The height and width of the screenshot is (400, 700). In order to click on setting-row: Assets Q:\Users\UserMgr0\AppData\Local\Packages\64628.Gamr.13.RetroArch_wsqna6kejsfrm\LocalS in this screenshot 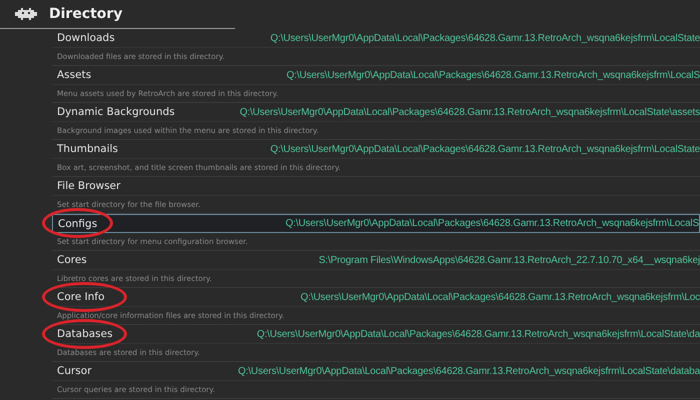, I will do `click(376, 75)`.